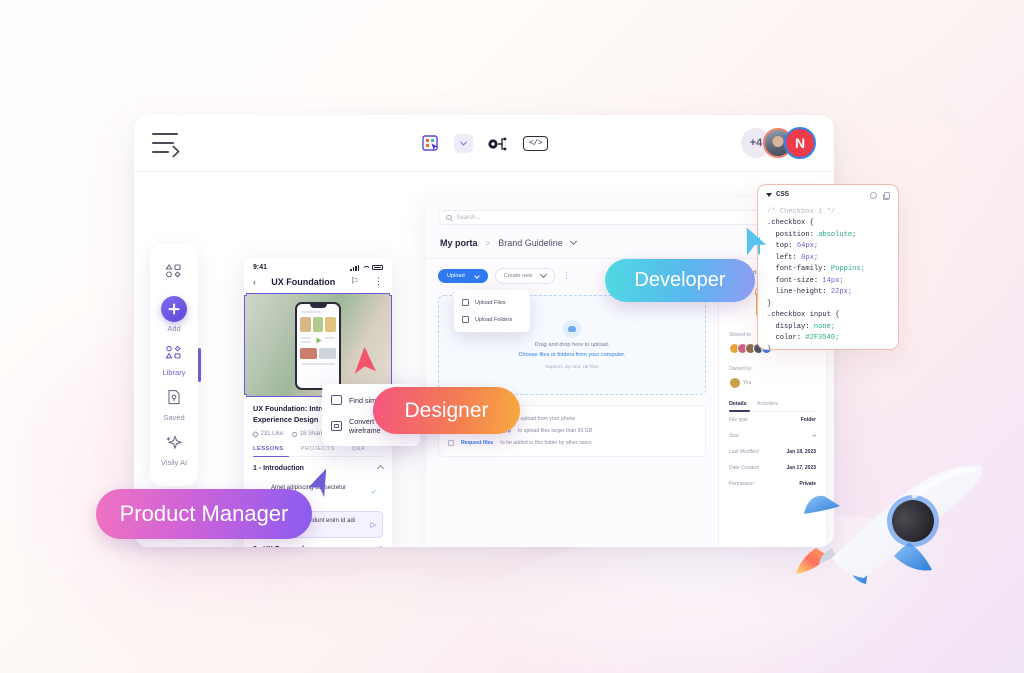 The height and width of the screenshot is (673, 1024). Describe the element at coordinates (828, 235) in the screenshot. I see `code-line: position: absolute;` at that location.